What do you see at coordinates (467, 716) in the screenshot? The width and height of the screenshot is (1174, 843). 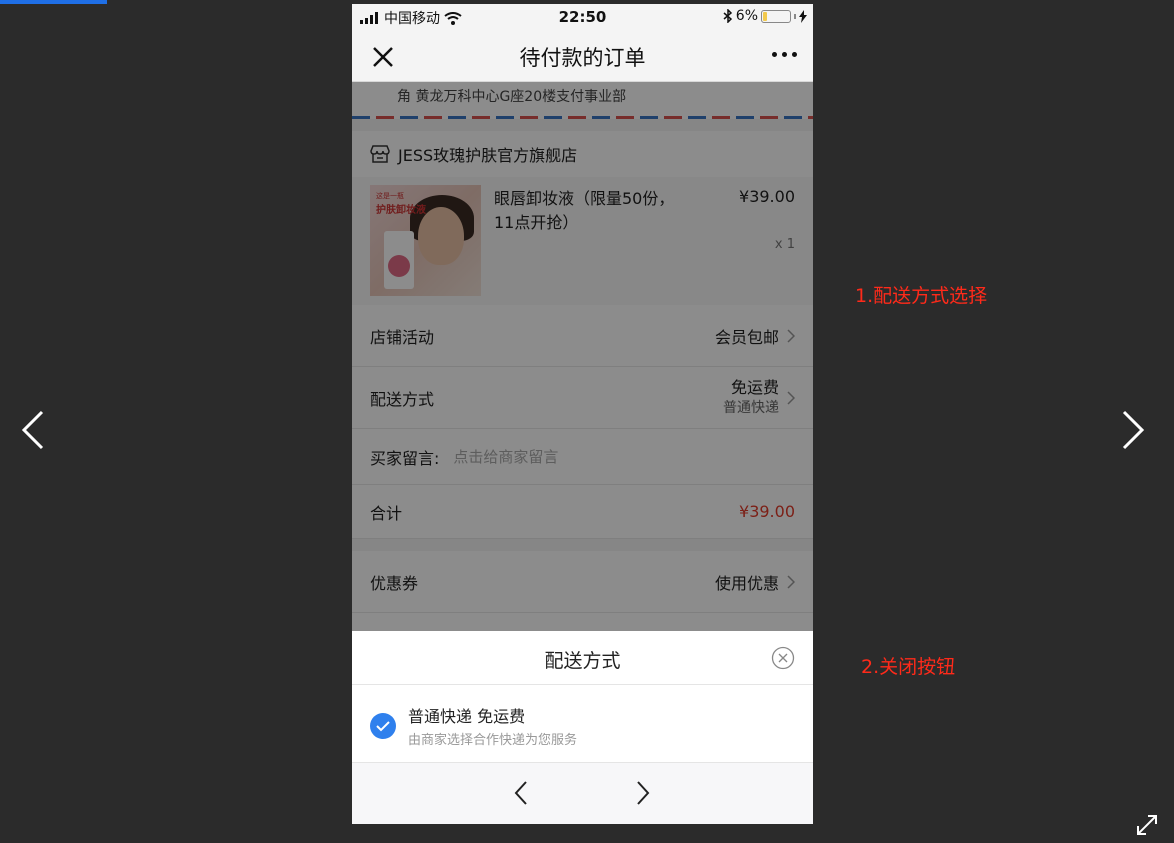 I see `delivery-option-title: 普通快递 免运费` at bounding box center [467, 716].